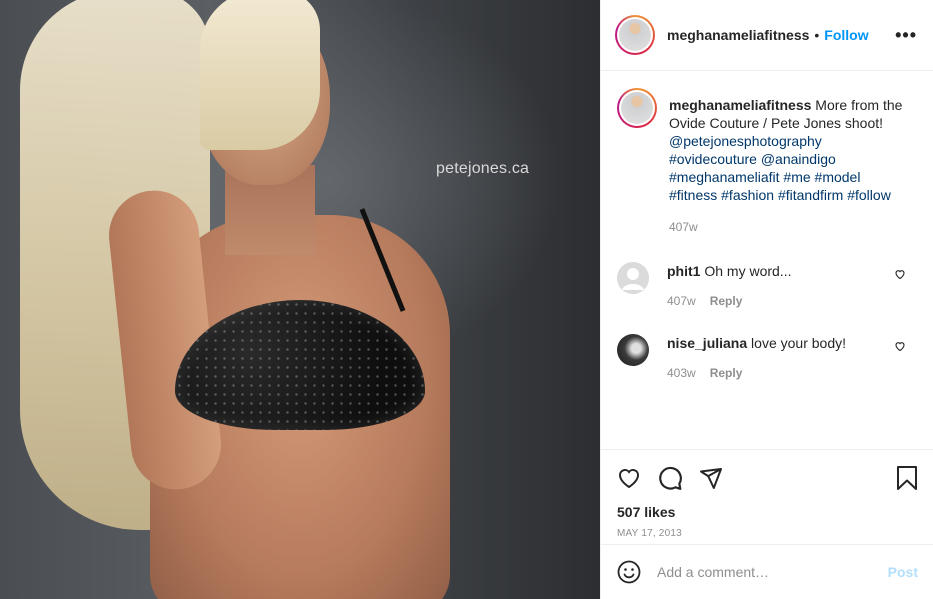 The image size is (933, 599). Describe the element at coordinates (796, 177) in the screenshot. I see `hashtag-link: #me` at that location.